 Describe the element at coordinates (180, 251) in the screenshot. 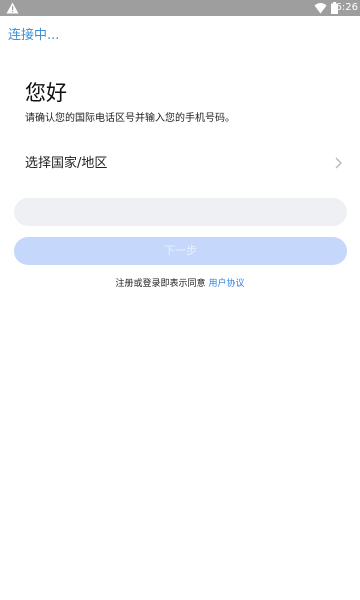

I see `next-button: 下一步` at that location.